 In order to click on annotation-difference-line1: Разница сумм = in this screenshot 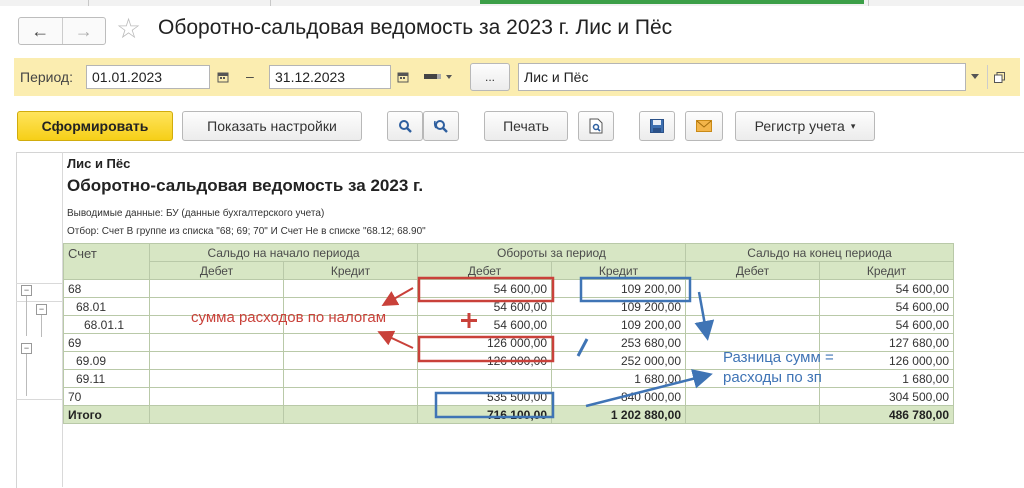, I will do `click(778, 357)`.